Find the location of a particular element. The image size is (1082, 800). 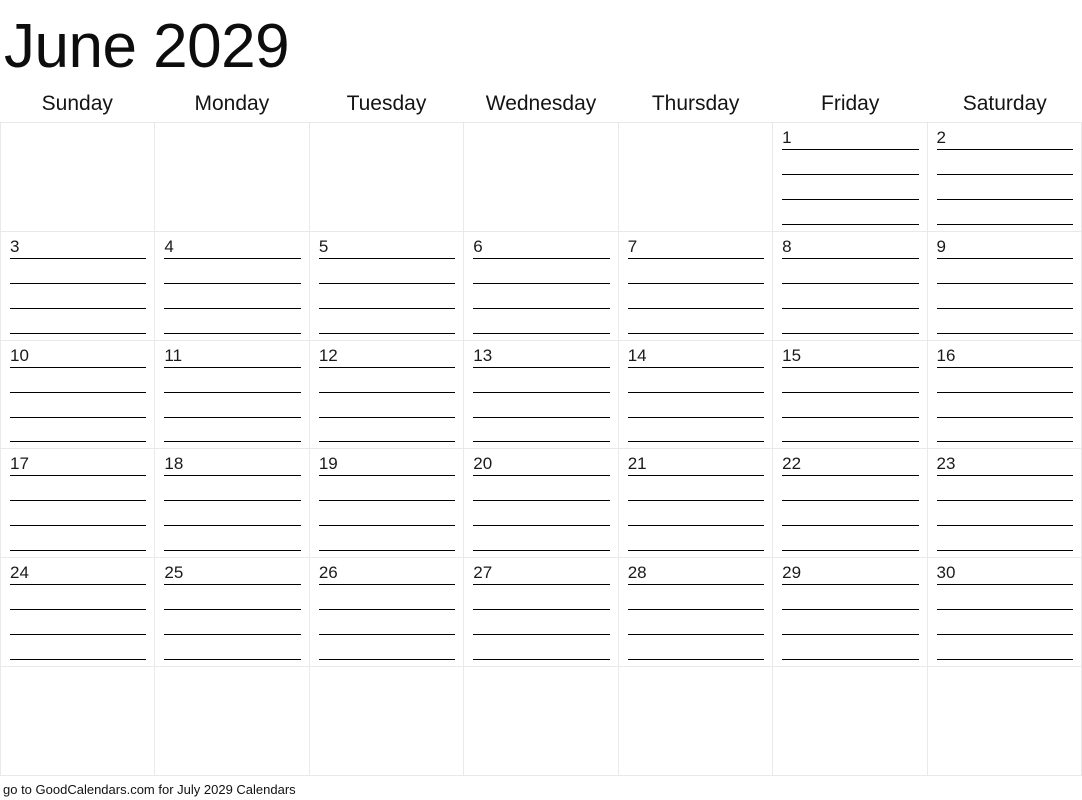

day-cell-6: 6 is located at coordinates (541, 286).